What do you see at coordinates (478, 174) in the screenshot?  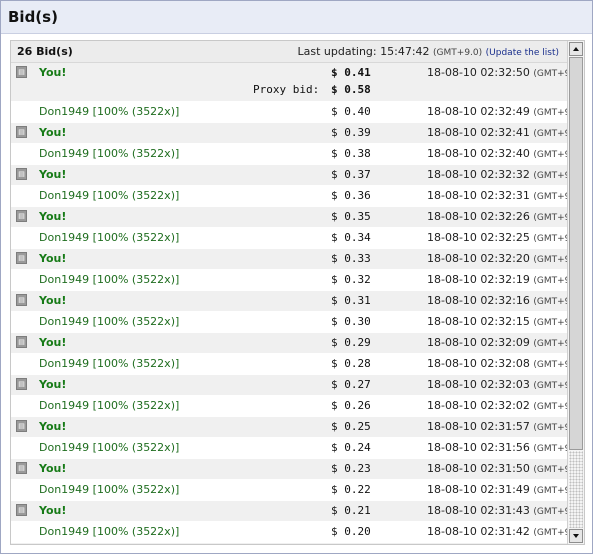 I see `bid-timestamp: 18-08-10 02:32:32` at bounding box center [478, 174].